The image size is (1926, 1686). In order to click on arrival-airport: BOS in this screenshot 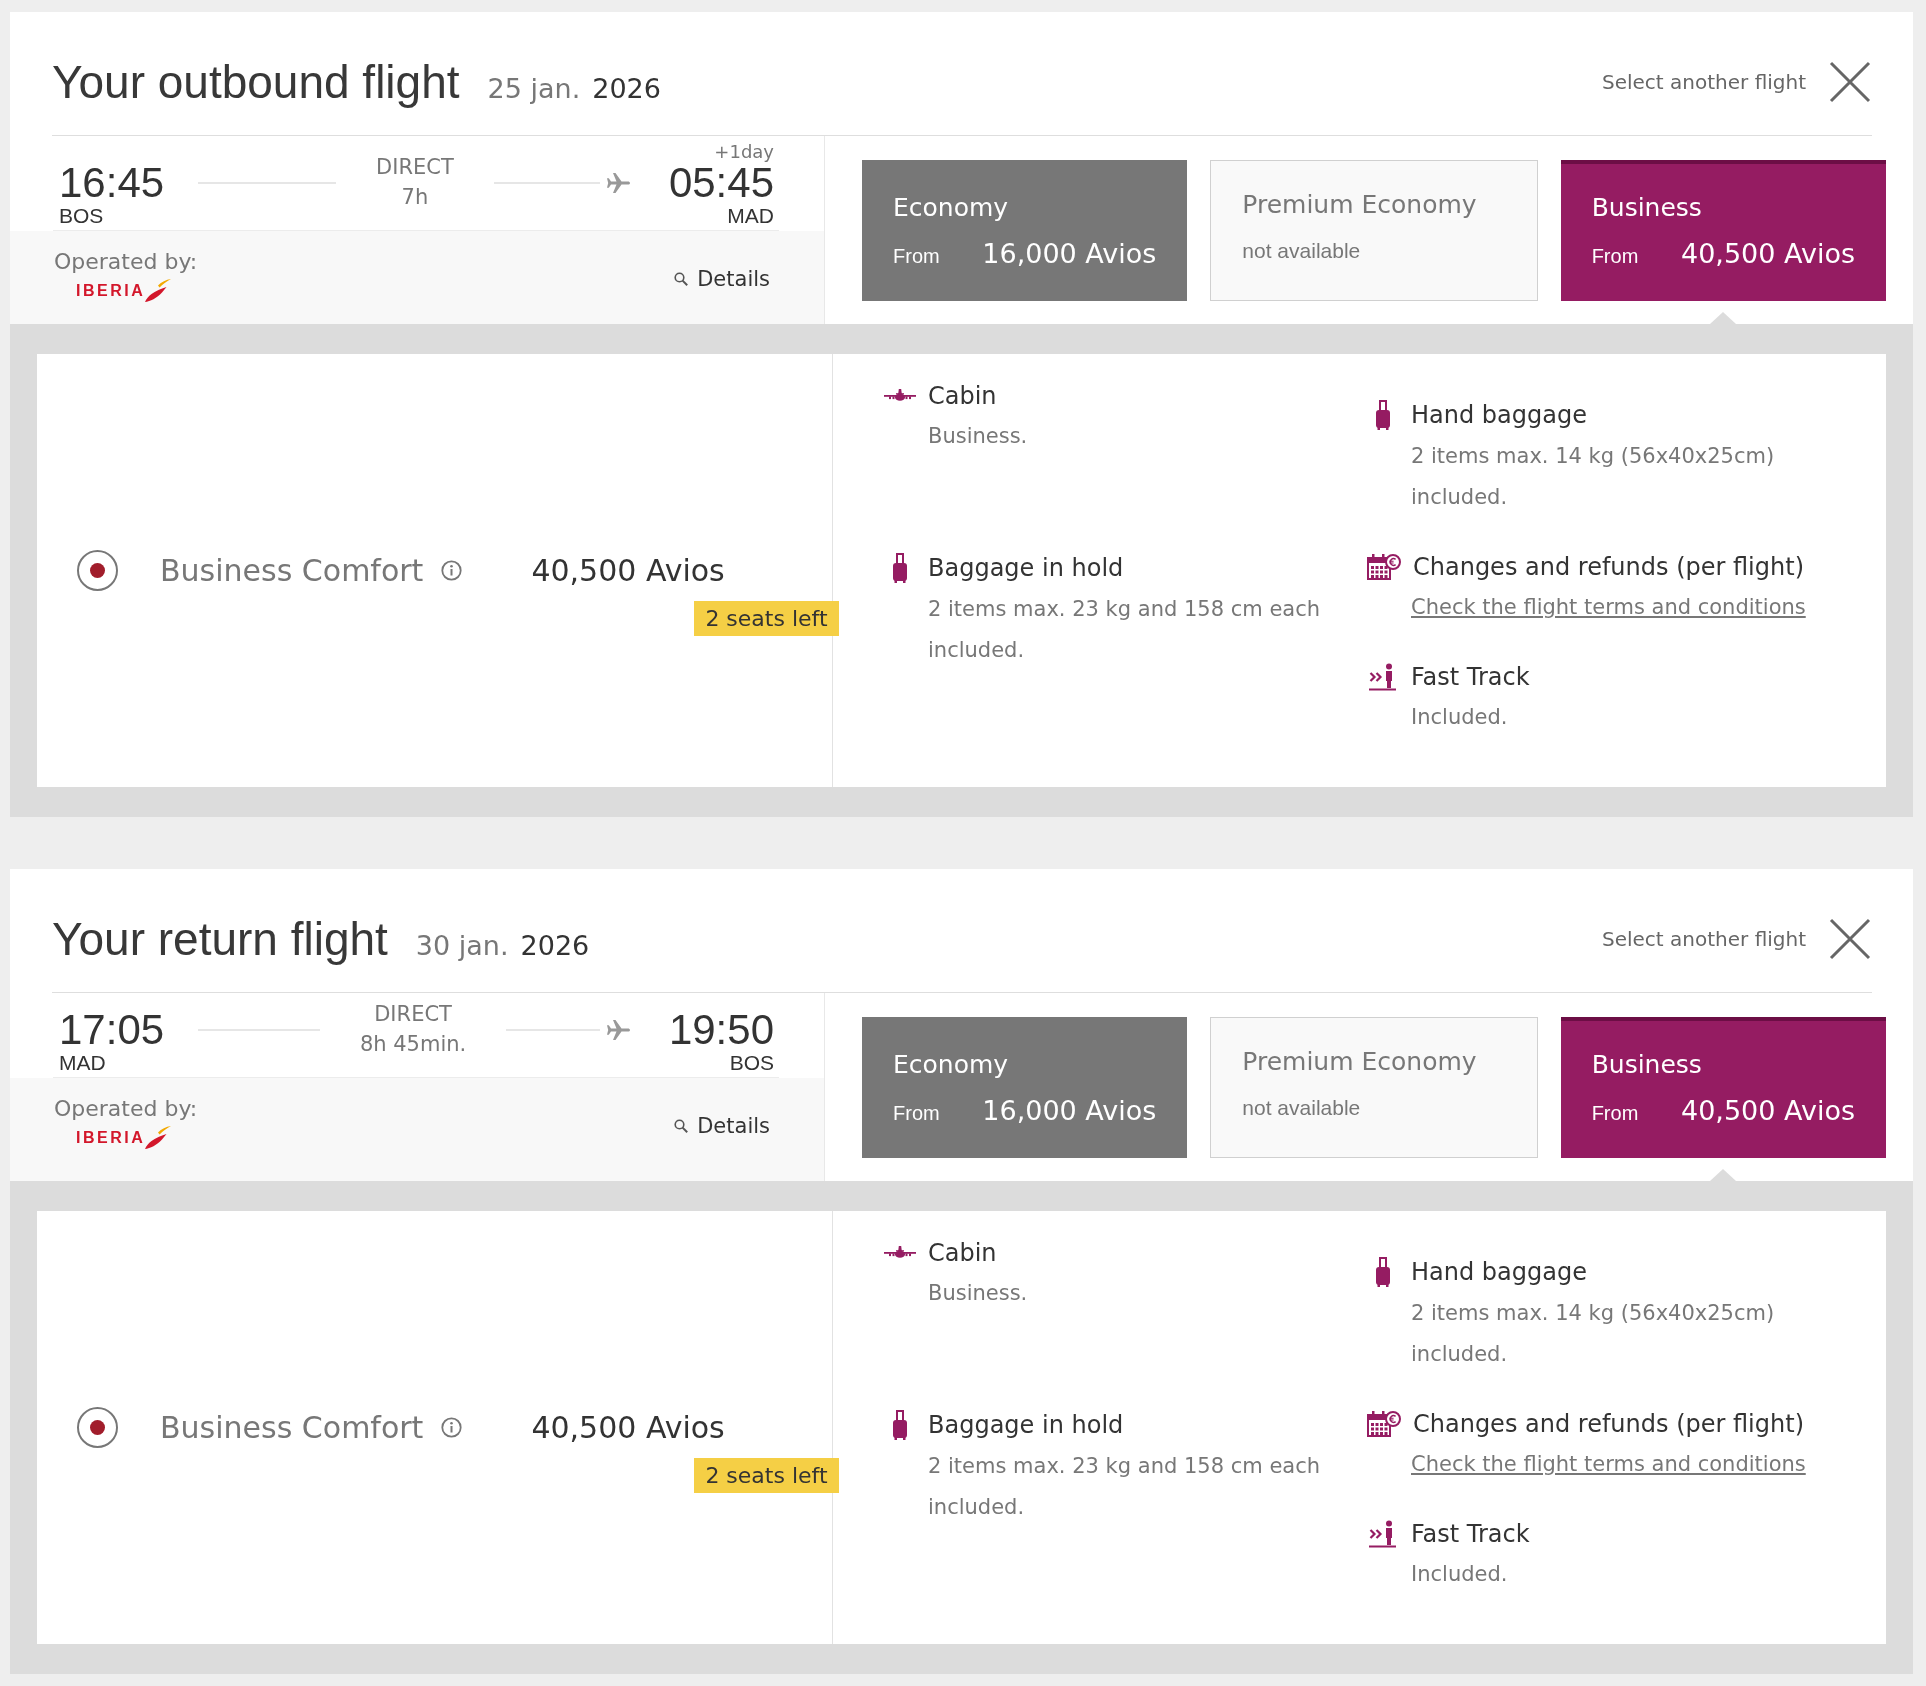, I will do `click(751, 1063)`.